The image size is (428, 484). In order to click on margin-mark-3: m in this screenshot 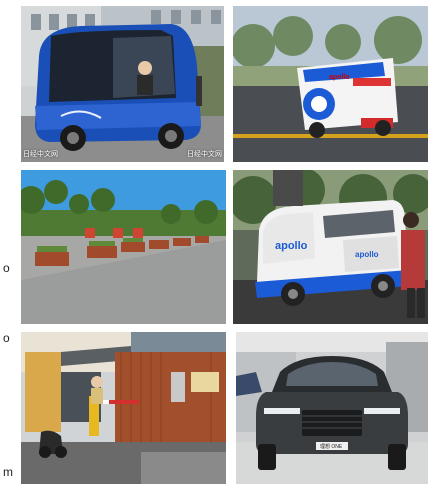, I will do `click(8, 472)`.